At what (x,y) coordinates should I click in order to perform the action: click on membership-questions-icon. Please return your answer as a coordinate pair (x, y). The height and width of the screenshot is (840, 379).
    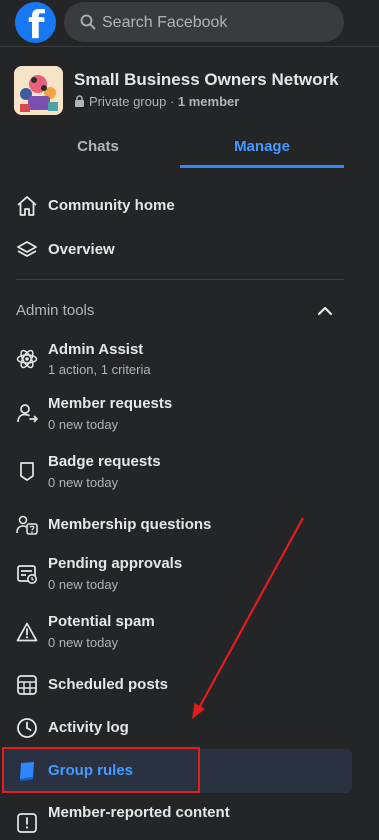
    Looking at the image, I should click on (27, 525).